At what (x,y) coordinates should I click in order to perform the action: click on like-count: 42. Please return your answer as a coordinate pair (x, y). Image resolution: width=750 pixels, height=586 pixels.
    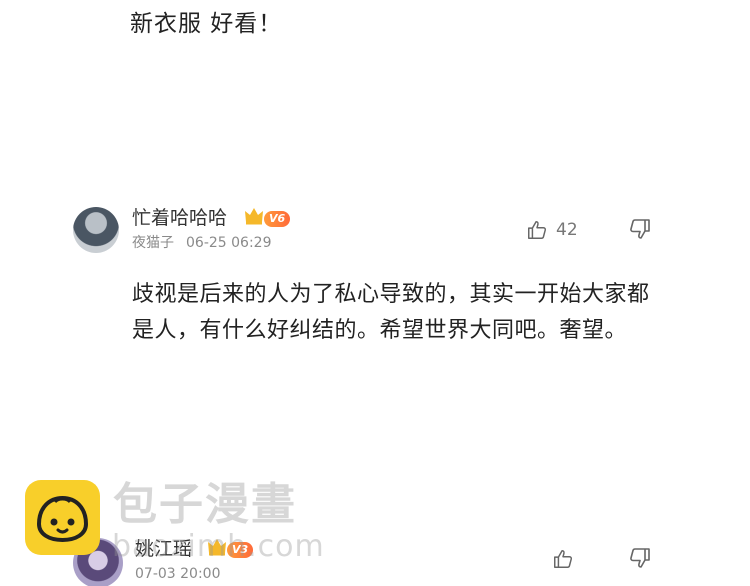
    Looking at the image, I should click on (567, 230).